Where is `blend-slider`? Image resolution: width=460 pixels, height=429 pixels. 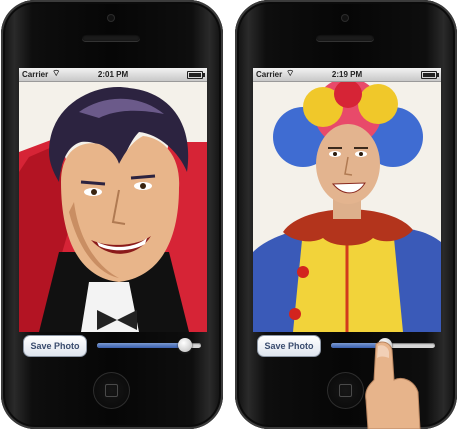
blend-slider is located at coordinates (149, 345).